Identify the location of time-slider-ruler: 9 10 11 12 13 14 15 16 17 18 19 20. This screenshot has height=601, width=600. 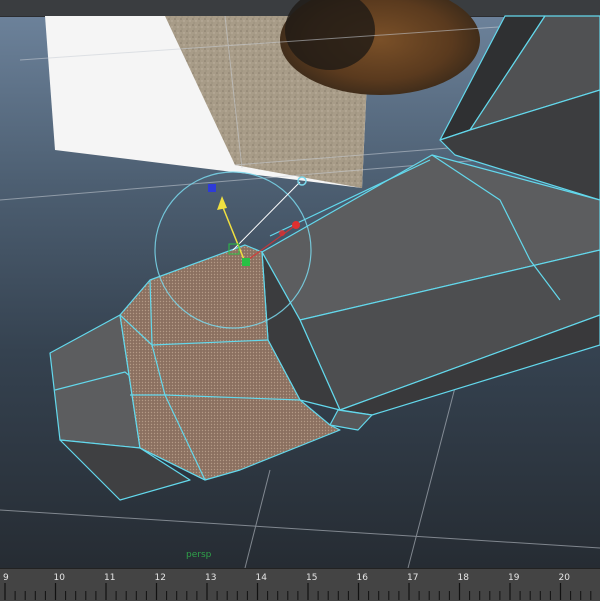
(300, 585).